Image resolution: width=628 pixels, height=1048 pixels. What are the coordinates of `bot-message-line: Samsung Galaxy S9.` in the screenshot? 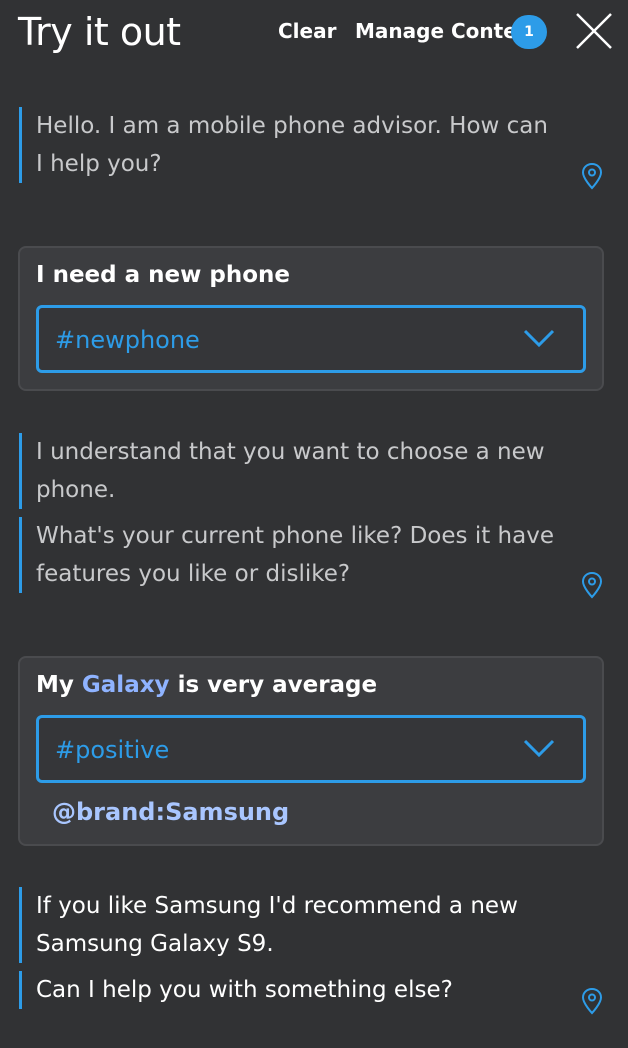 It's located at (155, 944).